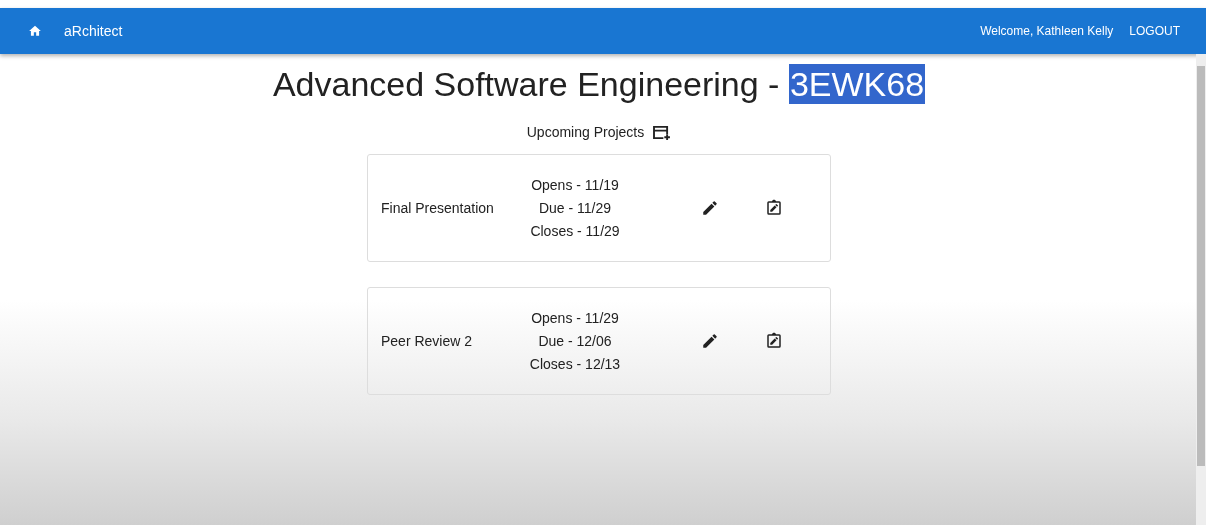 The image size is (1206, 525). I want to click on scrollbar, so click(1201, 289).